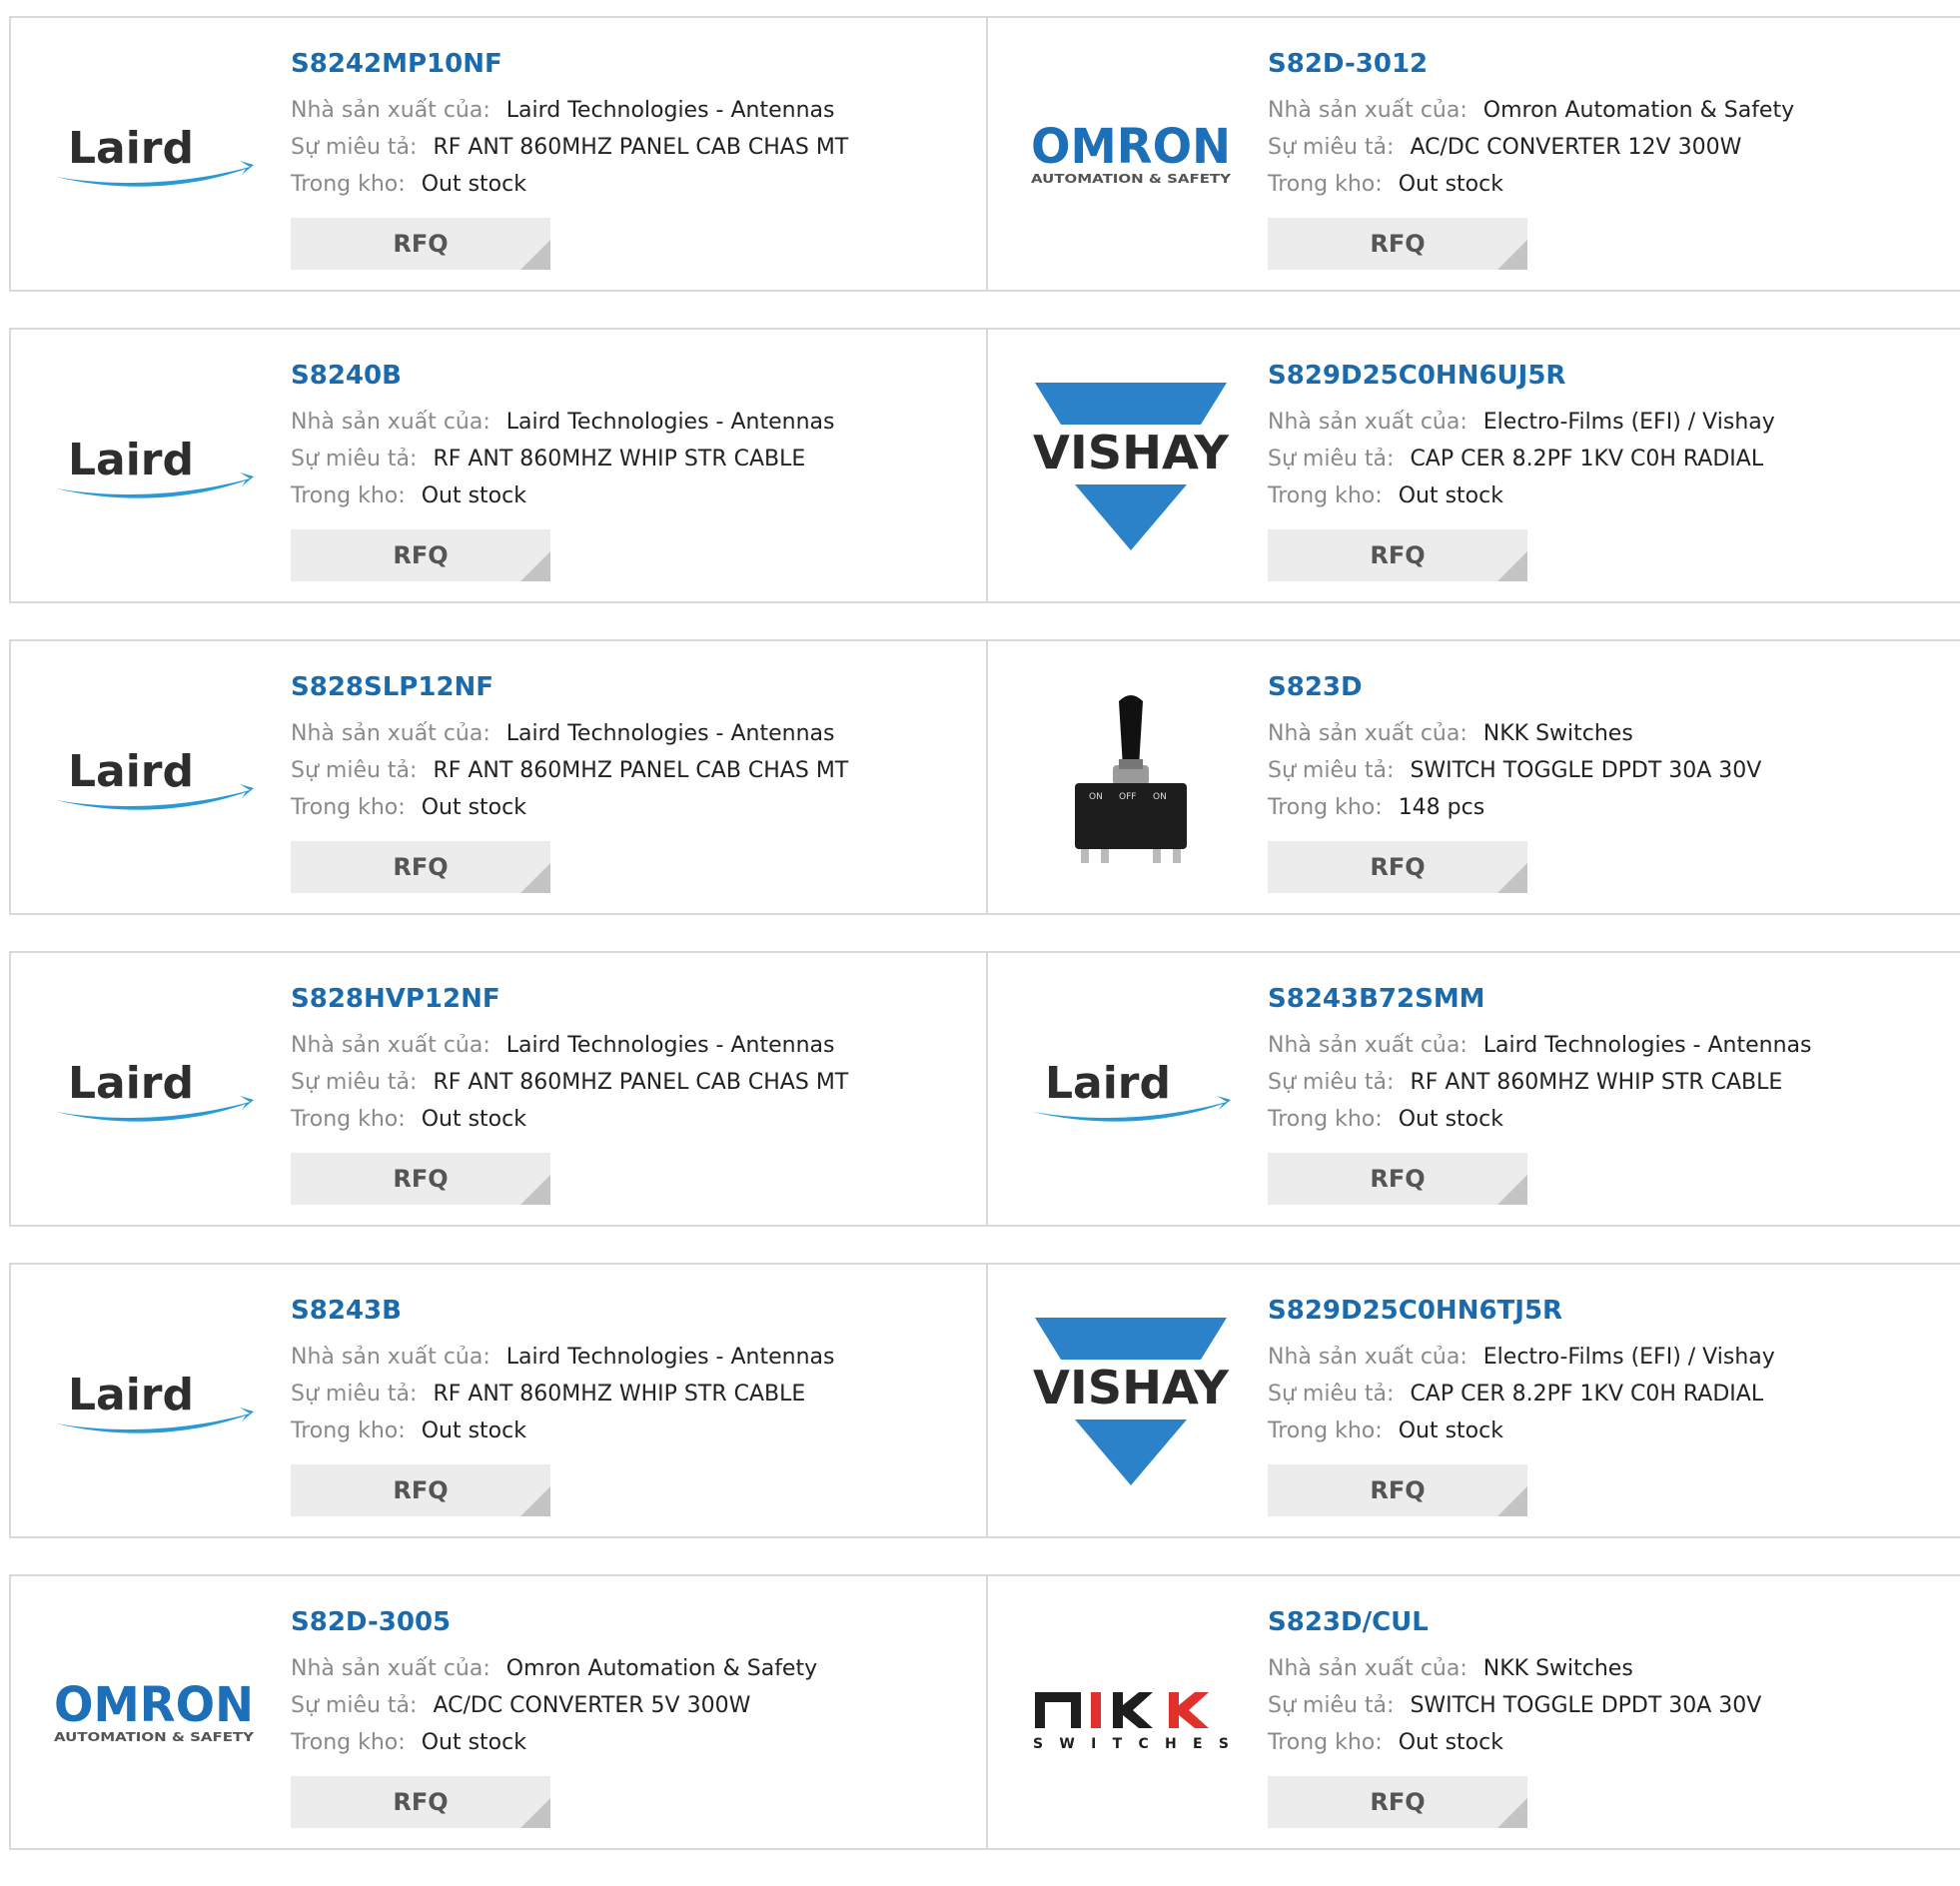 Image resolution: width=1960 pixels, height=1886 pixels. I want to click on part-number-link: S8242MP10NF, so click(569, 64).